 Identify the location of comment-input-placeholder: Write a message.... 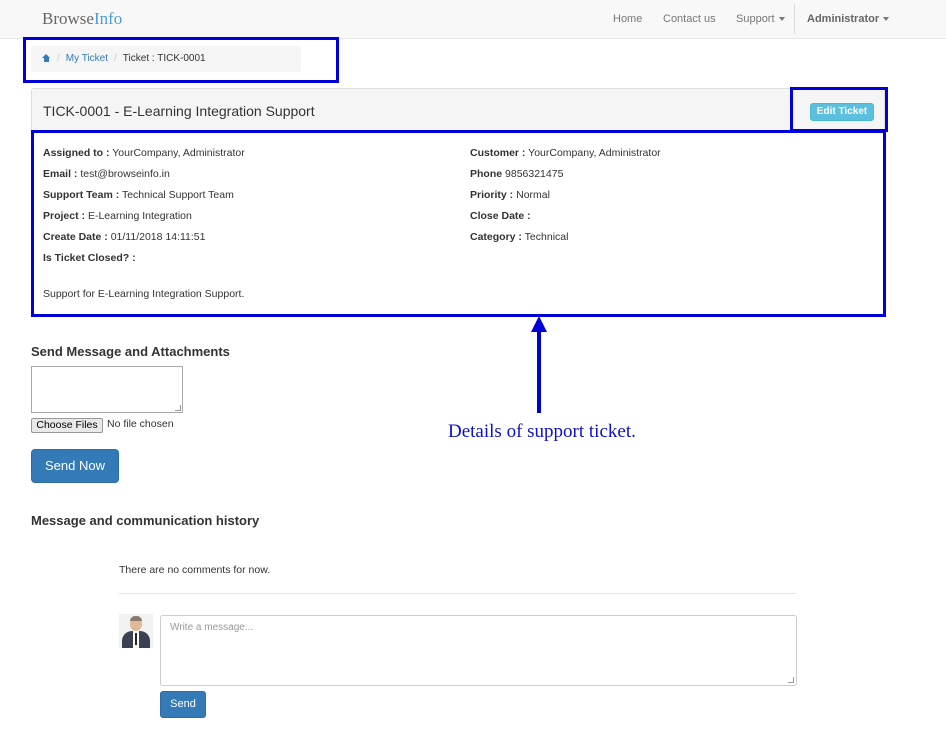
(212, 627).